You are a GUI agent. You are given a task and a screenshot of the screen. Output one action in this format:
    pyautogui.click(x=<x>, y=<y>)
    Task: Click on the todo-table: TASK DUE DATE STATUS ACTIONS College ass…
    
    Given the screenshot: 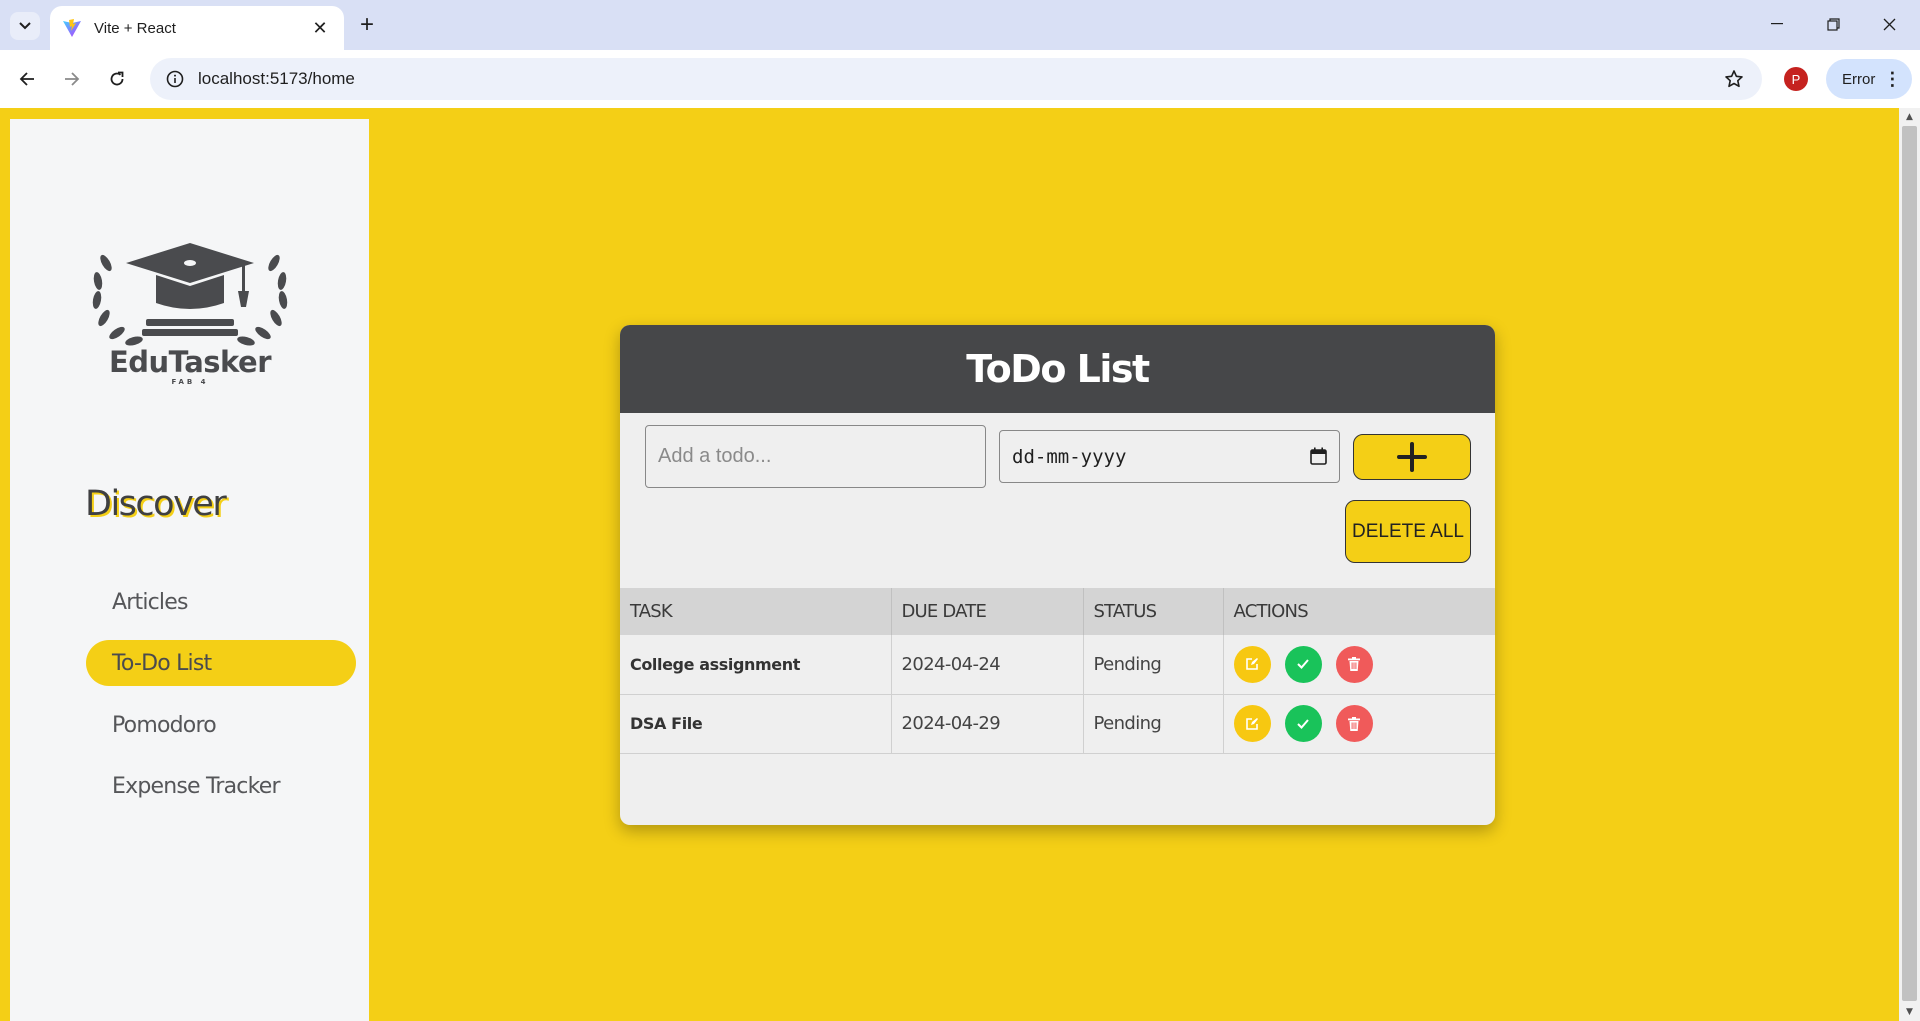 What is the action you would take?
    pyautogui.click(x=1057, y=671)
    